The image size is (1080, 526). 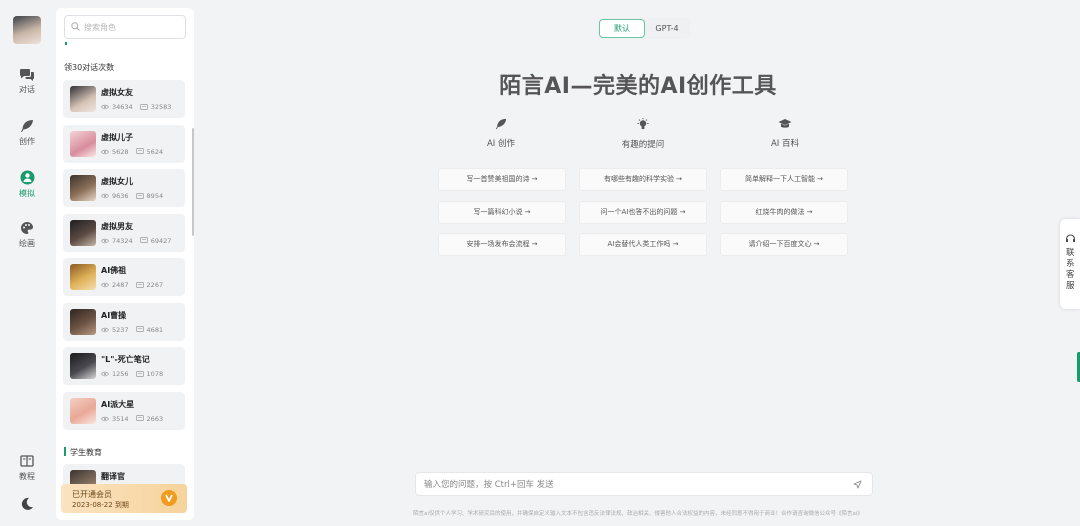 What do you see at coordinates (27, 476) in the screenshot?
I see `nav-label-tutorial: 教程` at bounding box center [27, 476].